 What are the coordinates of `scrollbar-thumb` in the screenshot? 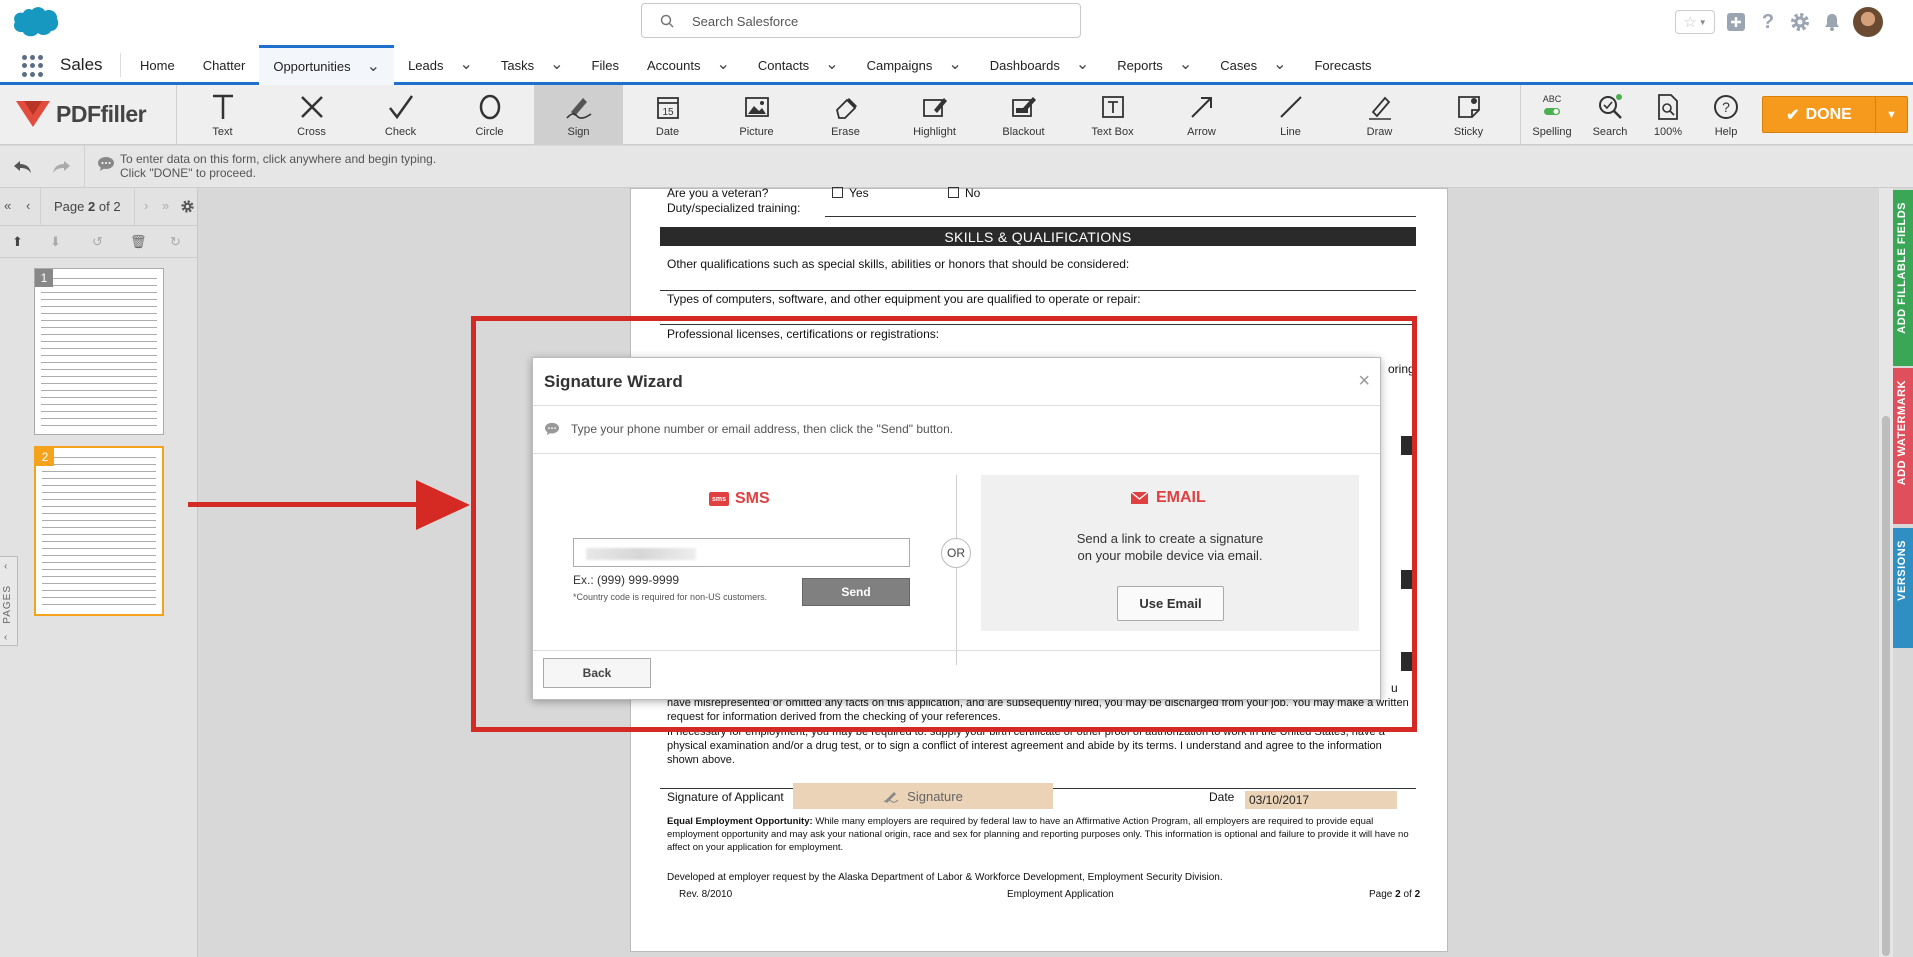 It's located at (1886, 686).